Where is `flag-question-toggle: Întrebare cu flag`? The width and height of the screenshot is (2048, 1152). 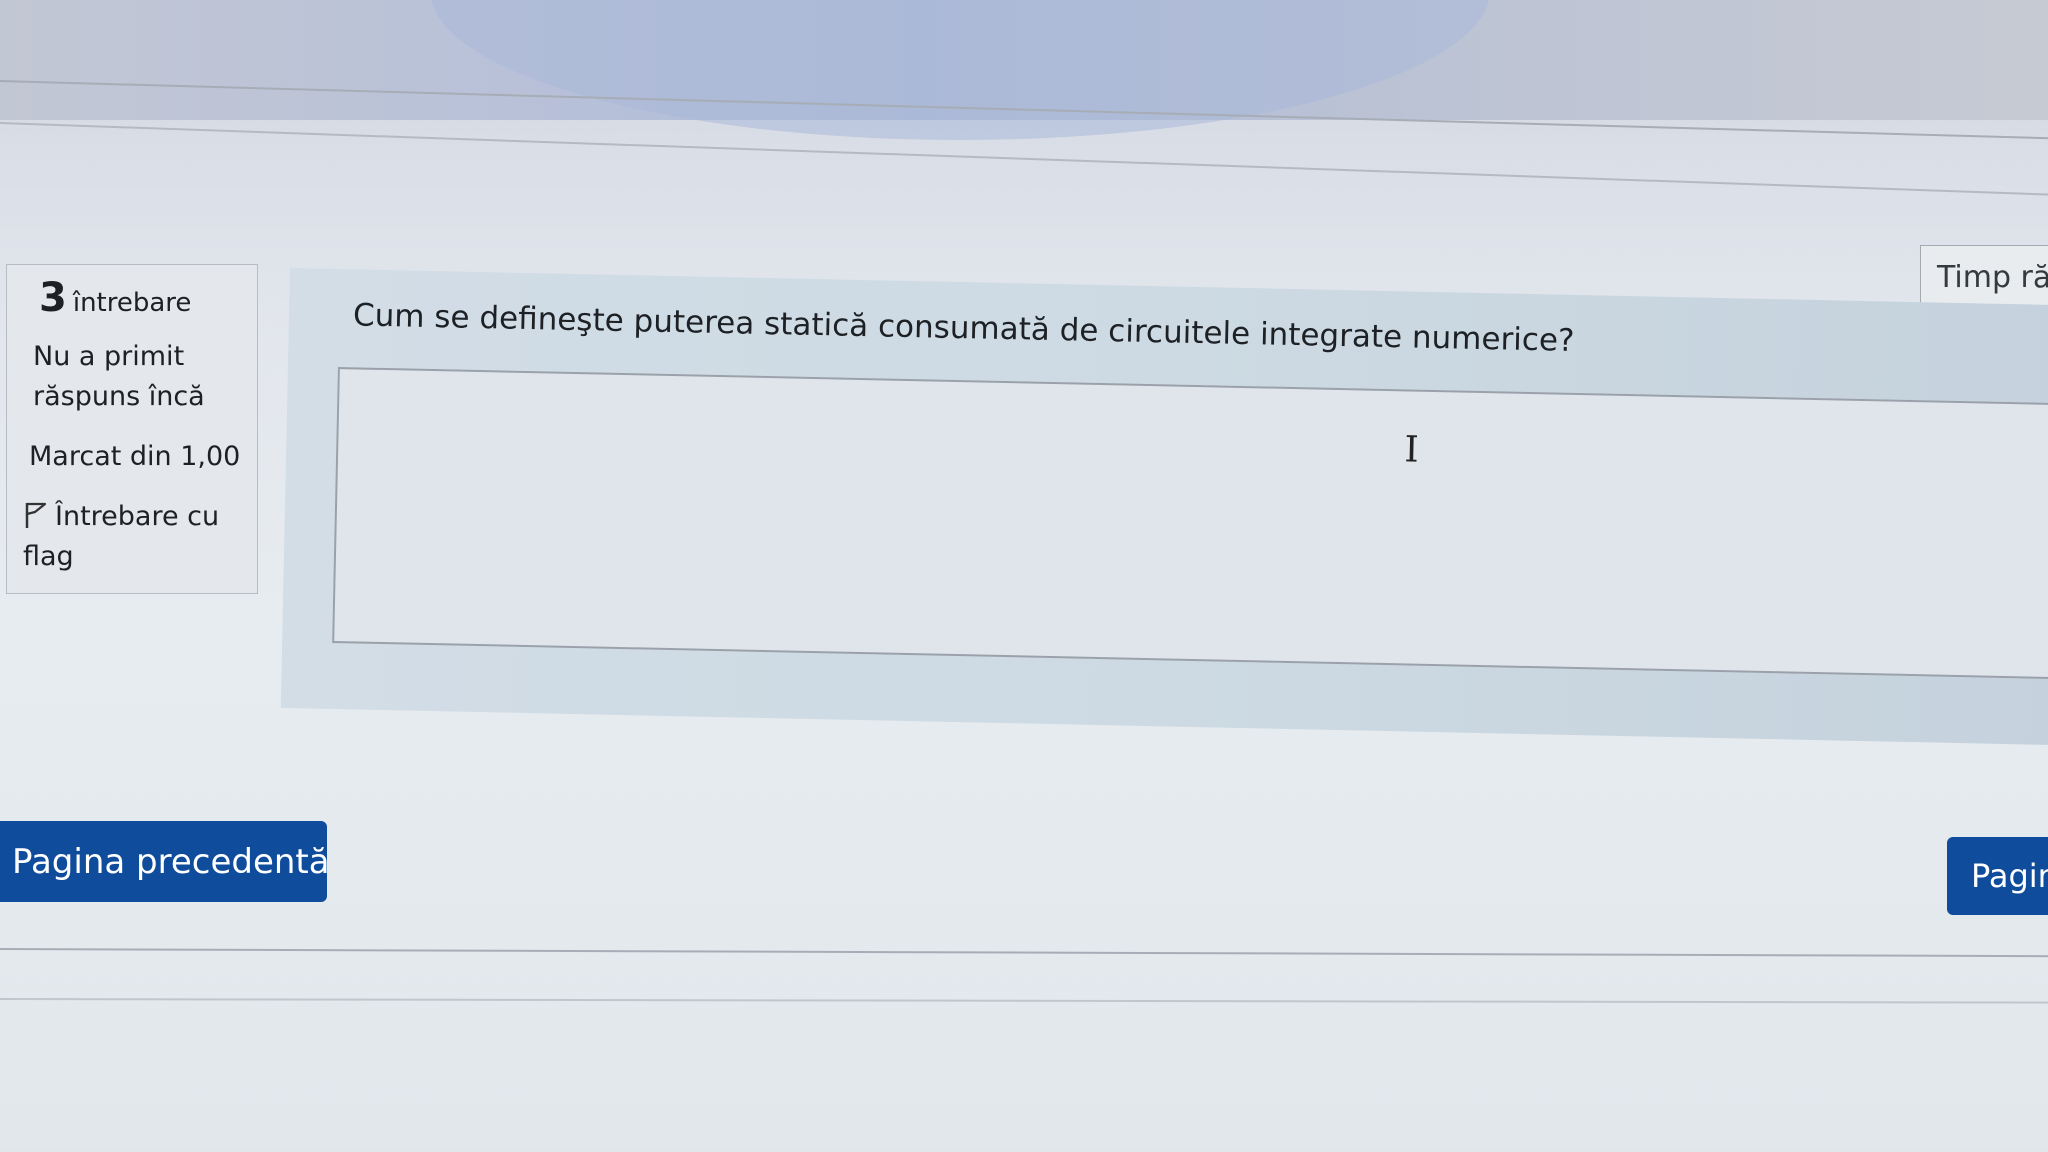
flag-question-toggle: Întrebare cu flag is located at coordinates (133, 537).